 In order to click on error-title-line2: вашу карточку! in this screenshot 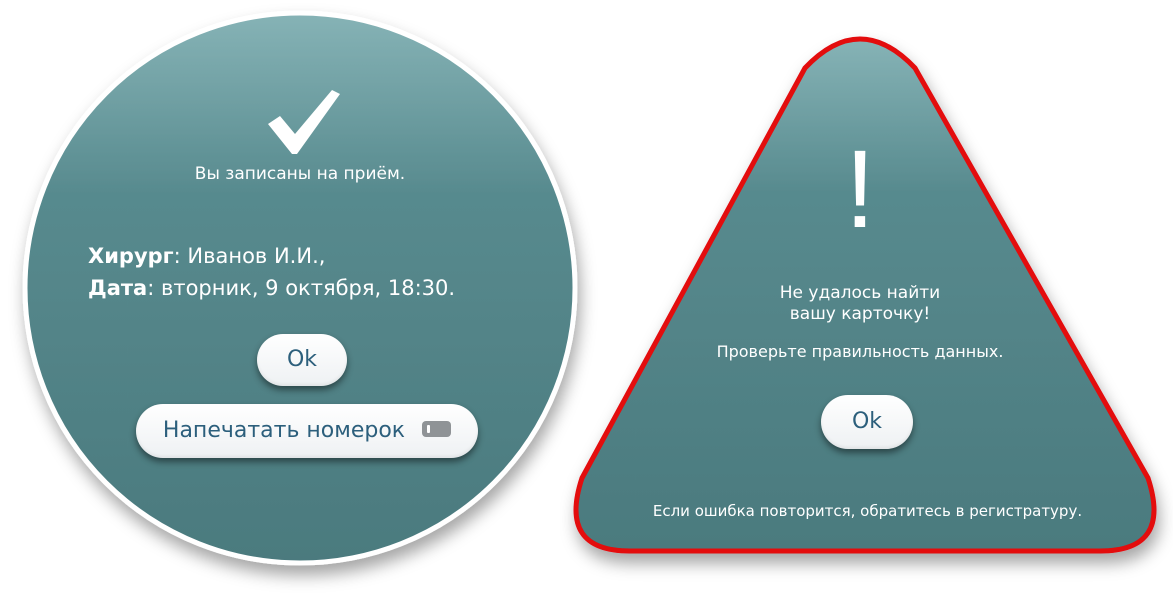, I will do `click(860, 314)`.